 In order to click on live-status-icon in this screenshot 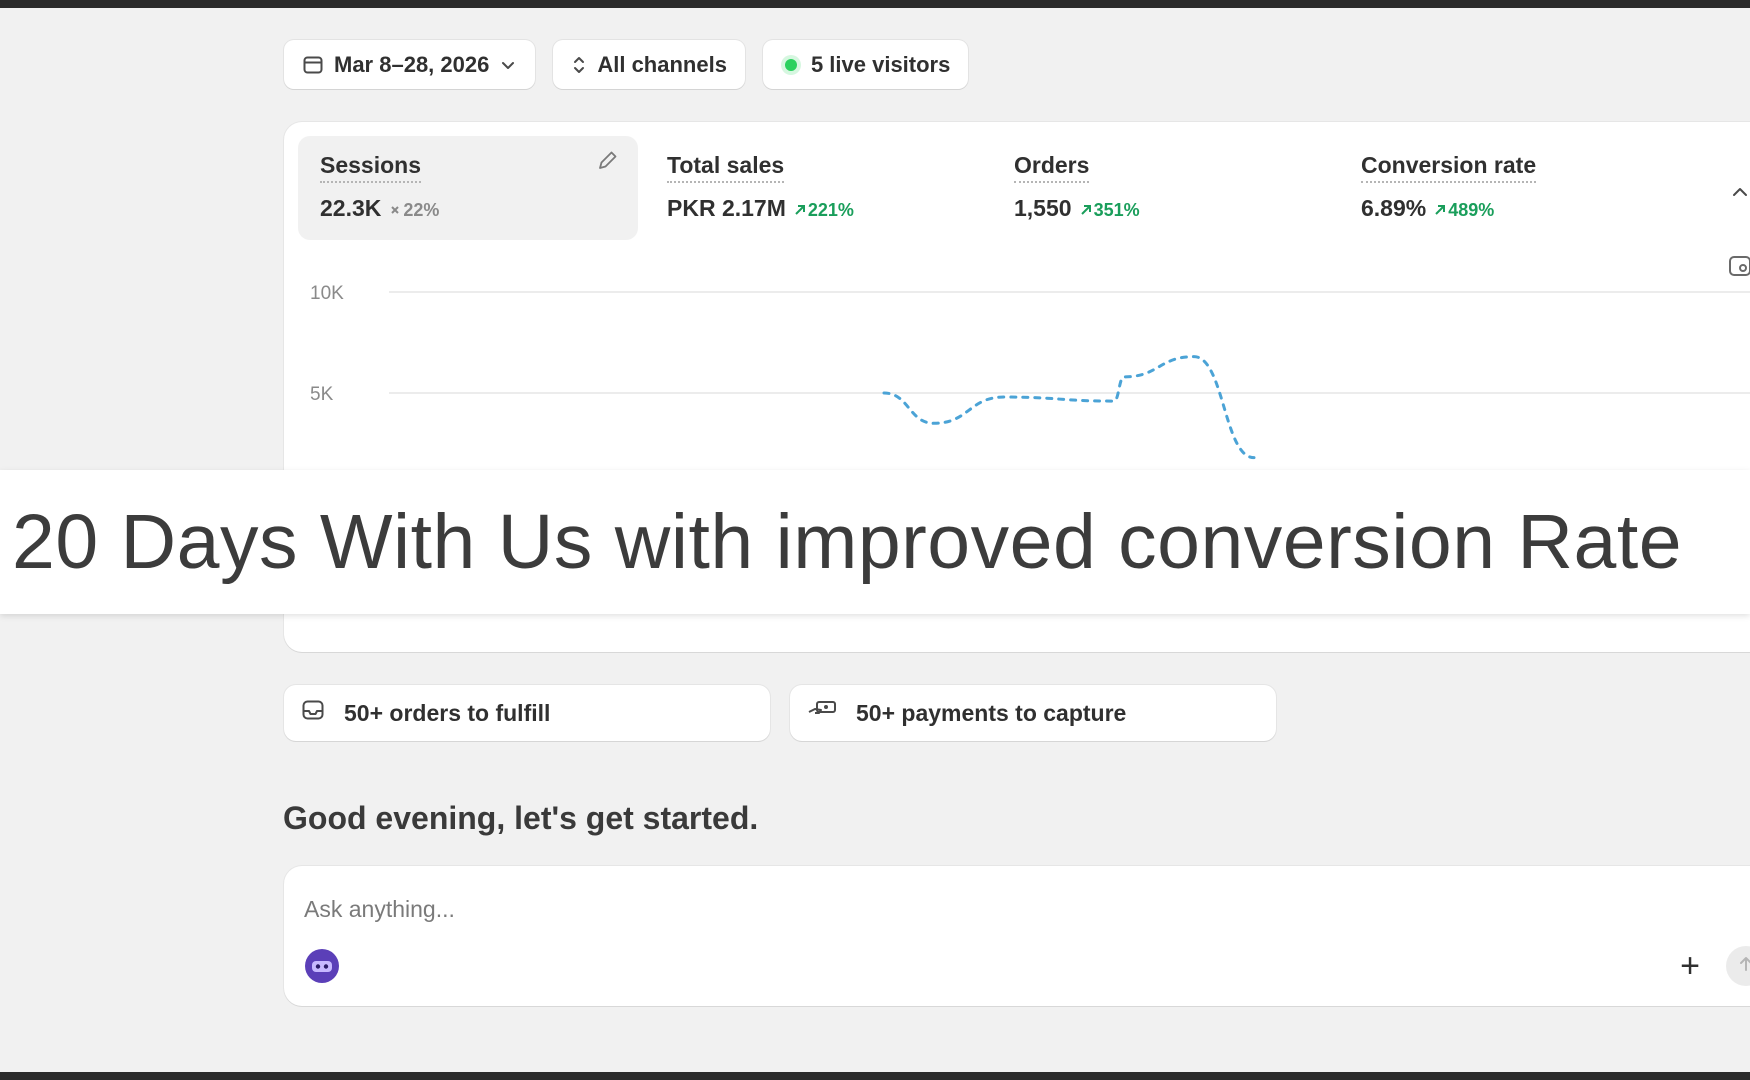, I will do `click(791, 65)`.